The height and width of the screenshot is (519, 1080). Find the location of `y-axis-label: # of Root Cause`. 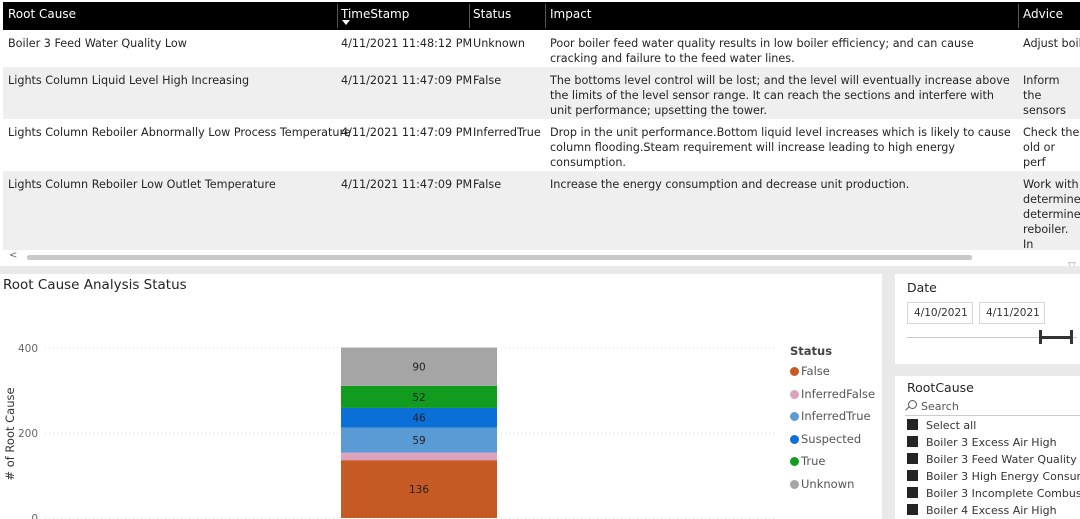

y-axis-label: # of Root Cause is located at coordinates (10, 433).